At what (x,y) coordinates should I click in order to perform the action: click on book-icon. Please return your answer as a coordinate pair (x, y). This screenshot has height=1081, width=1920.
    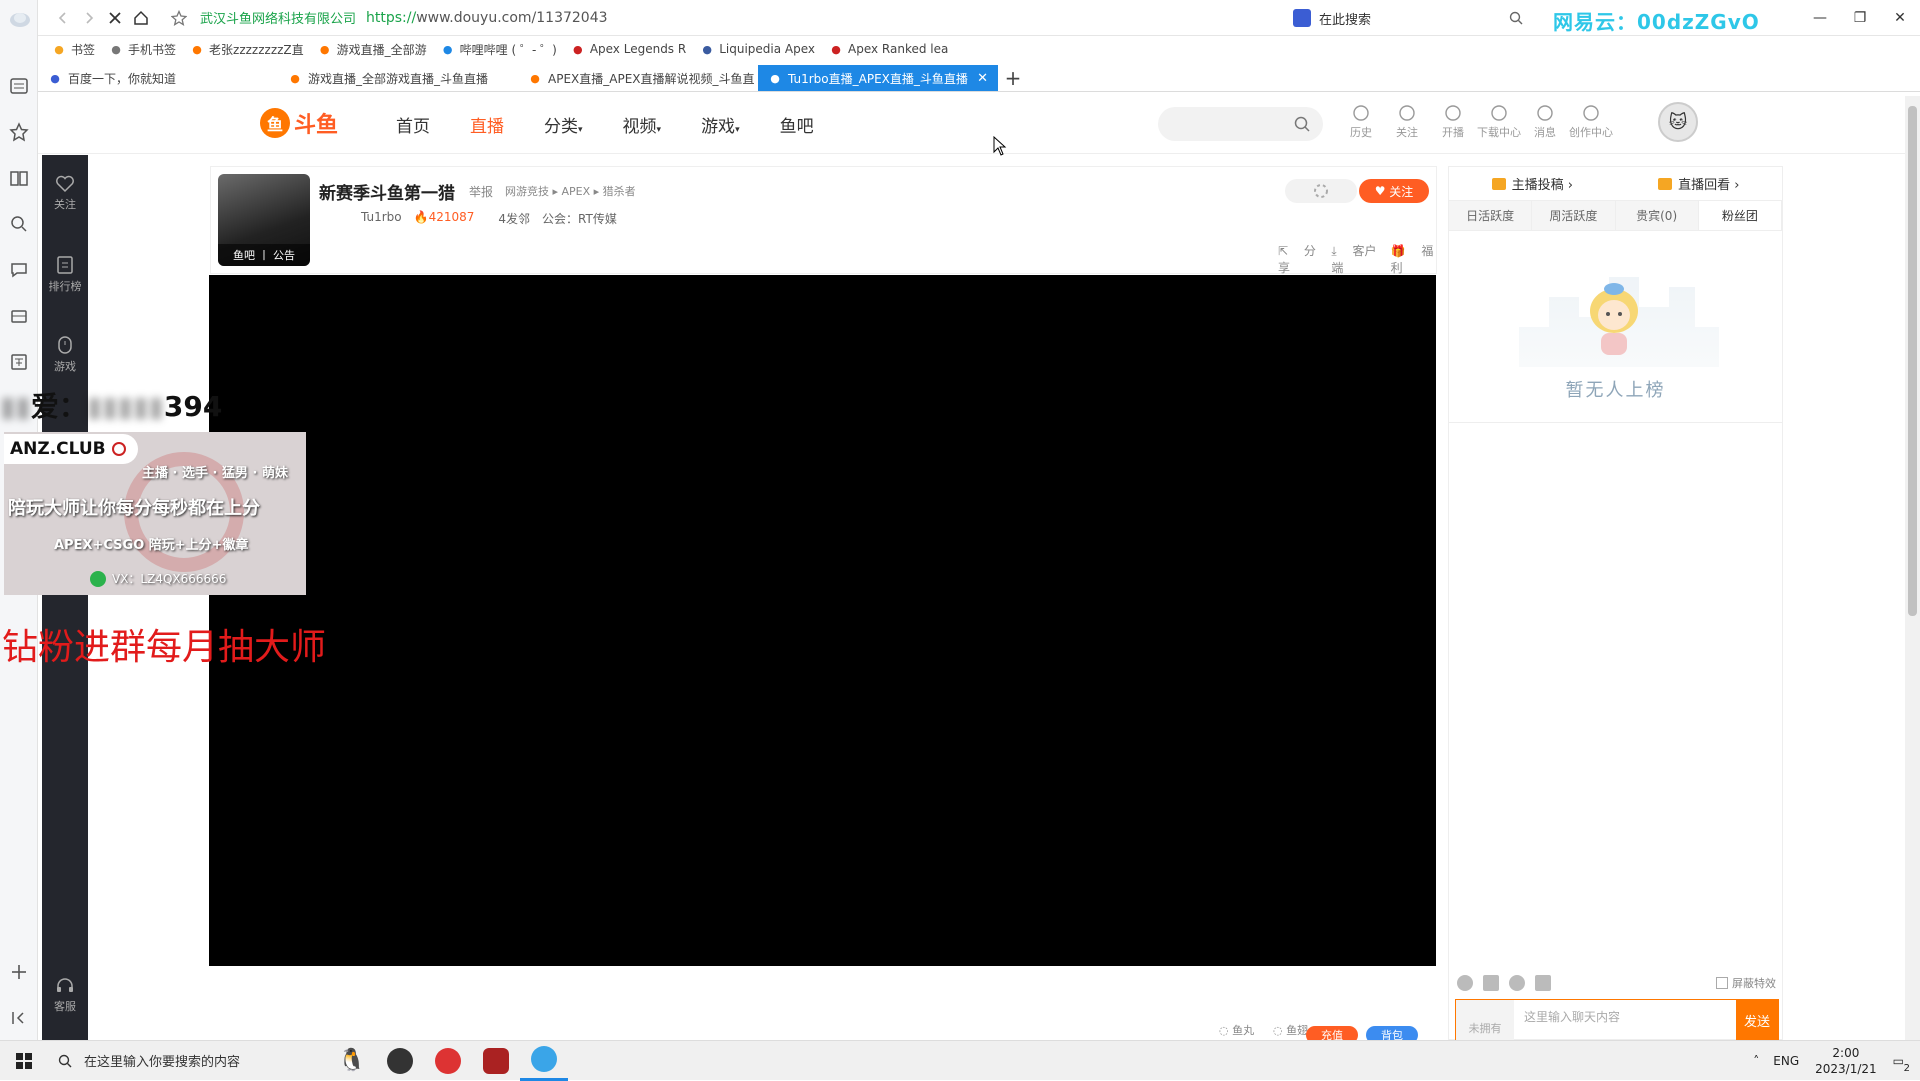
    Looking at the image, I should click on (19, 178).